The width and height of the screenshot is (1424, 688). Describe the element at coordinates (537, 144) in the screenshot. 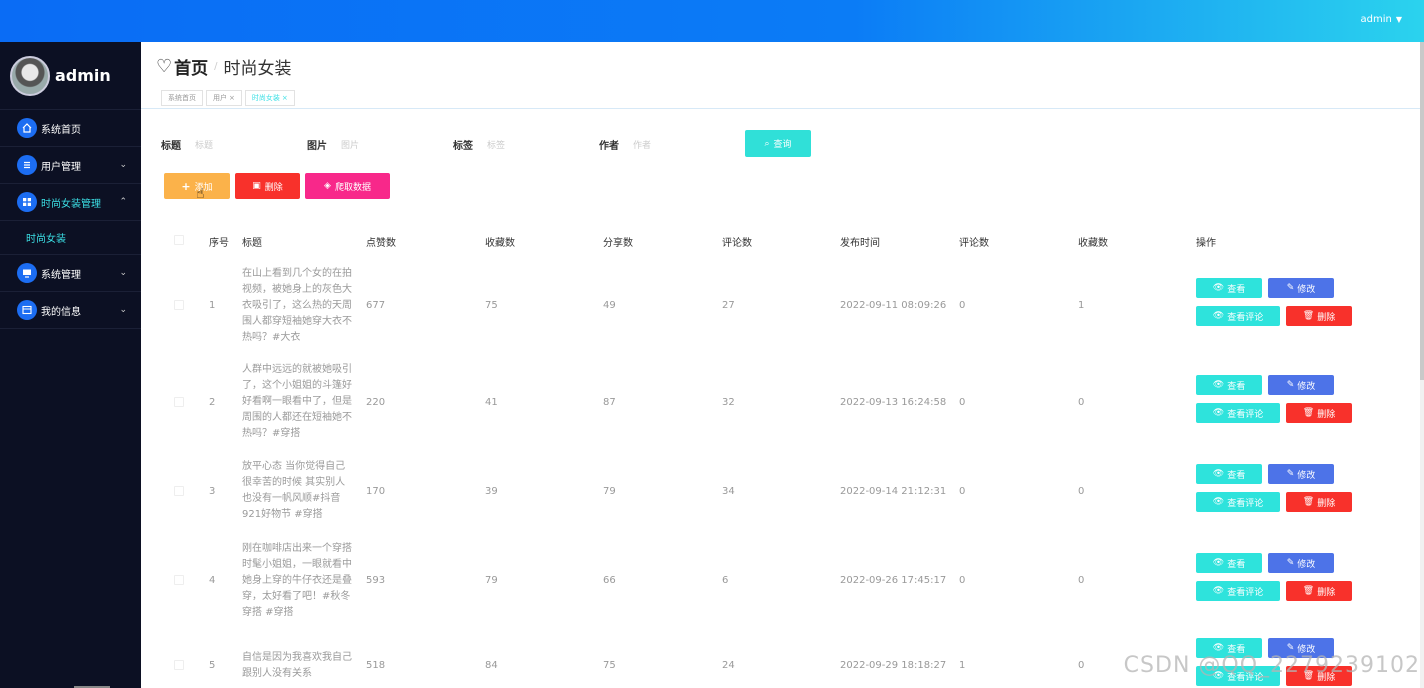

I see `tag-input: 标签` at that location.